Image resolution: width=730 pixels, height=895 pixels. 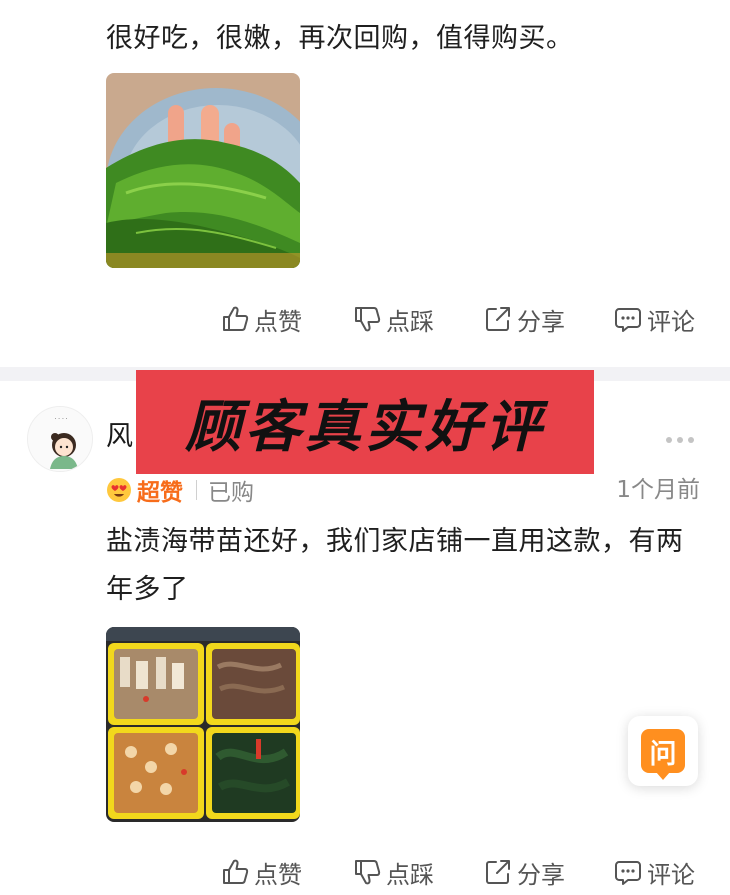 I want to click on heart-eyes-emoji-icon, so click(x=119, y=490).